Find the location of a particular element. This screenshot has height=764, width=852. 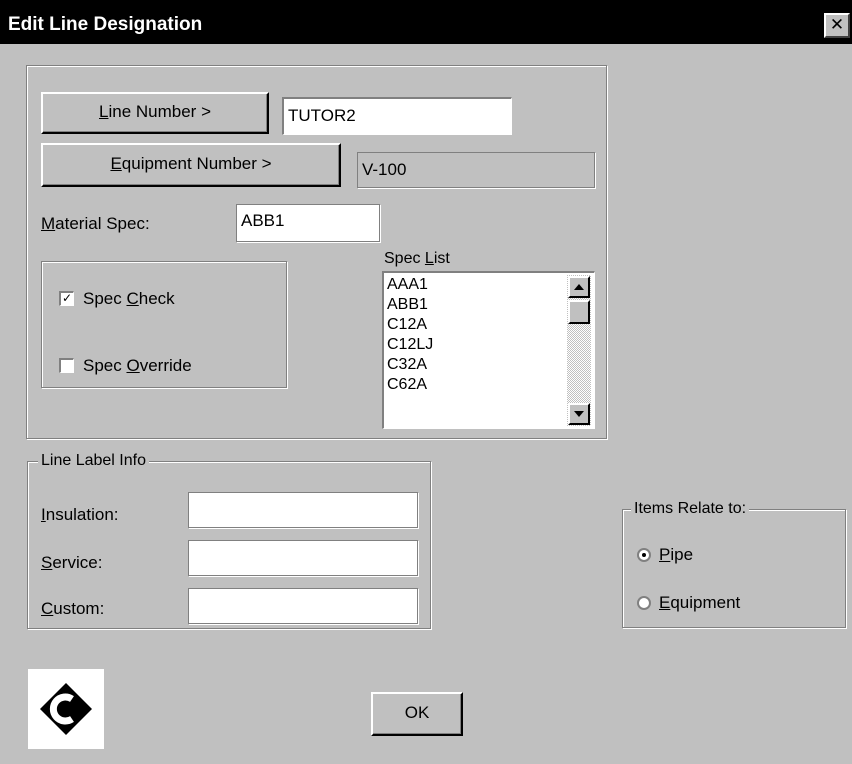

scroll-thumb is located at coordinates (579, 312).